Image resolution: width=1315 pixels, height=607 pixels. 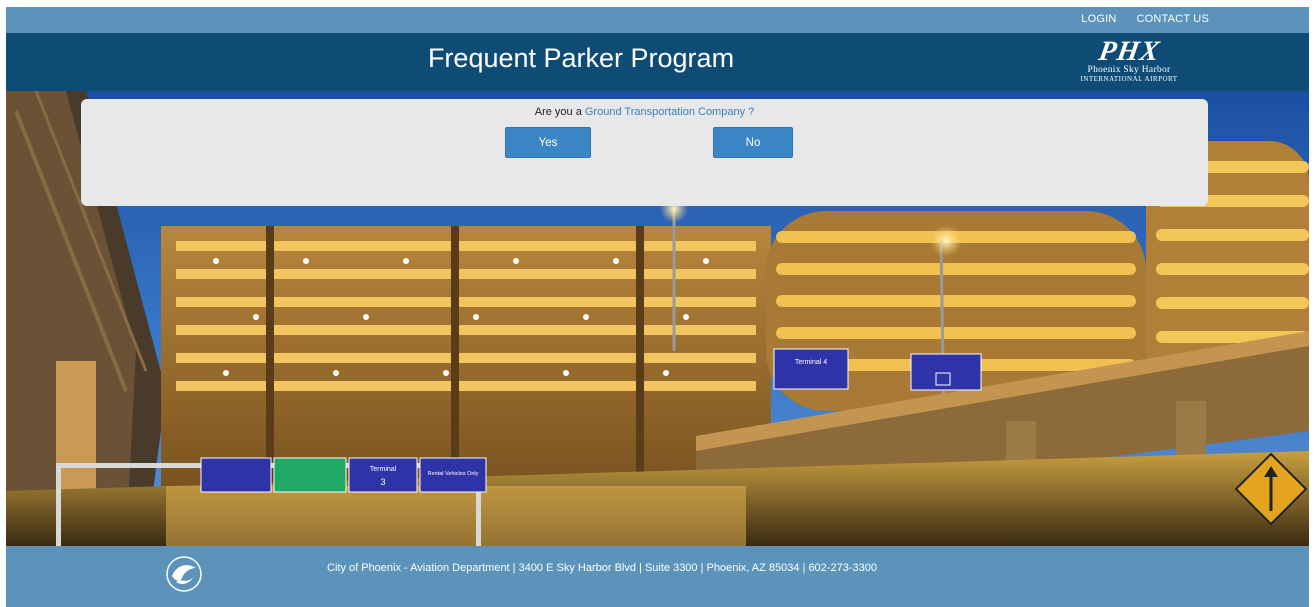 What do you see at coordinates (184, 574) in the screenshot?
I see `city-of-phoenix-bird-icon` at bounding box center [184, 574].